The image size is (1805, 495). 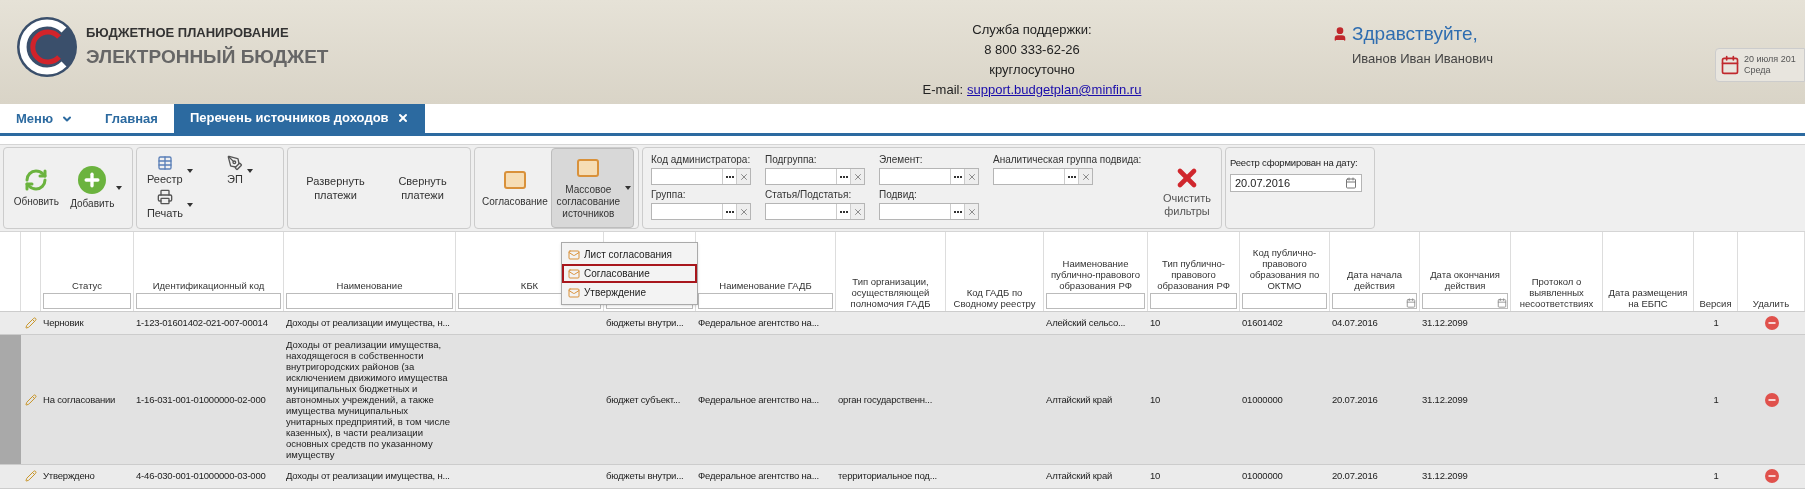 What do you see at coordinates (1296, 183) in the screenshot?
I see `date-field: 20.07.2016` at bounding box center [1296, 183].